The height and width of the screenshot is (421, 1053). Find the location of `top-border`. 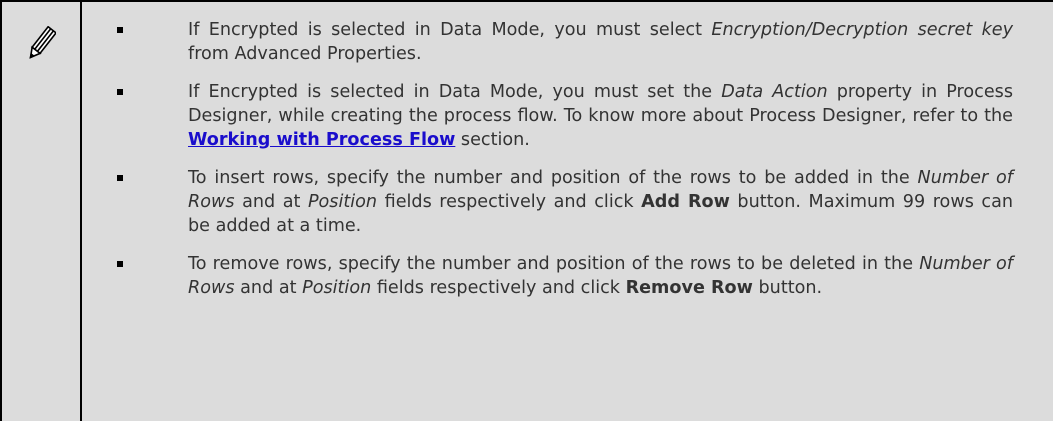

top-border is located at coordinates (526, 1).